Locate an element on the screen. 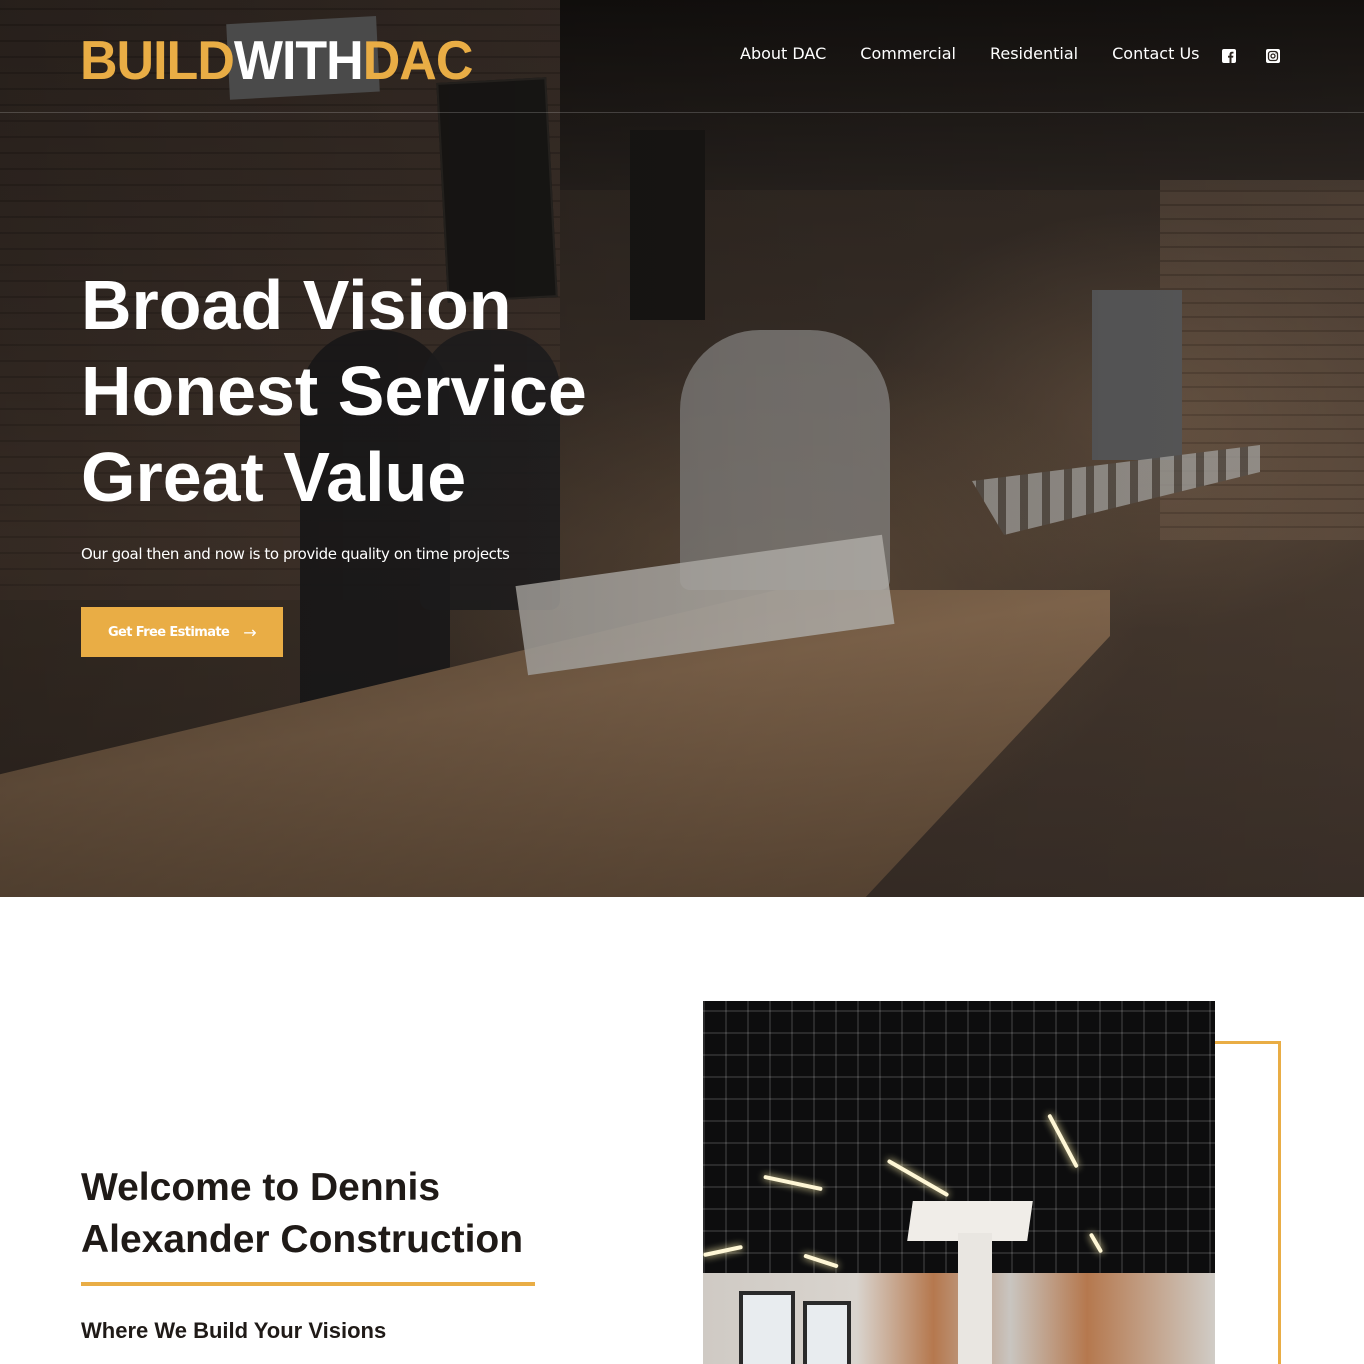  instagram-icon is located at coordinates (1273, 56).